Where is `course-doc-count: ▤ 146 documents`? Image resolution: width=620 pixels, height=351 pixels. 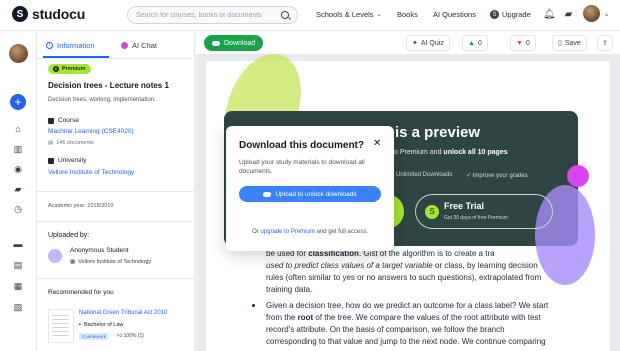
course-doc-count: ▤ 146 documents is located at coordinates (71, 143).